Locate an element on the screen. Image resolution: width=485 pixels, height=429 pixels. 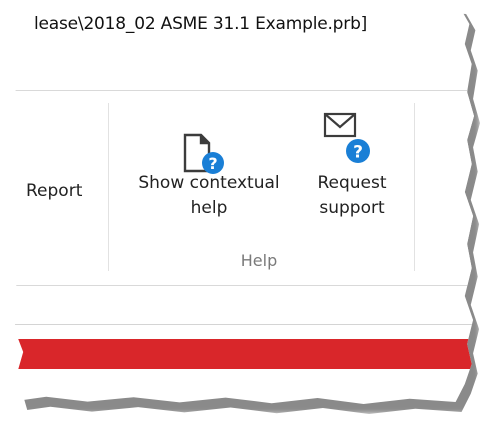
show-contextual-help-button: ? Show contextual help is located at coordinates (209, 186).